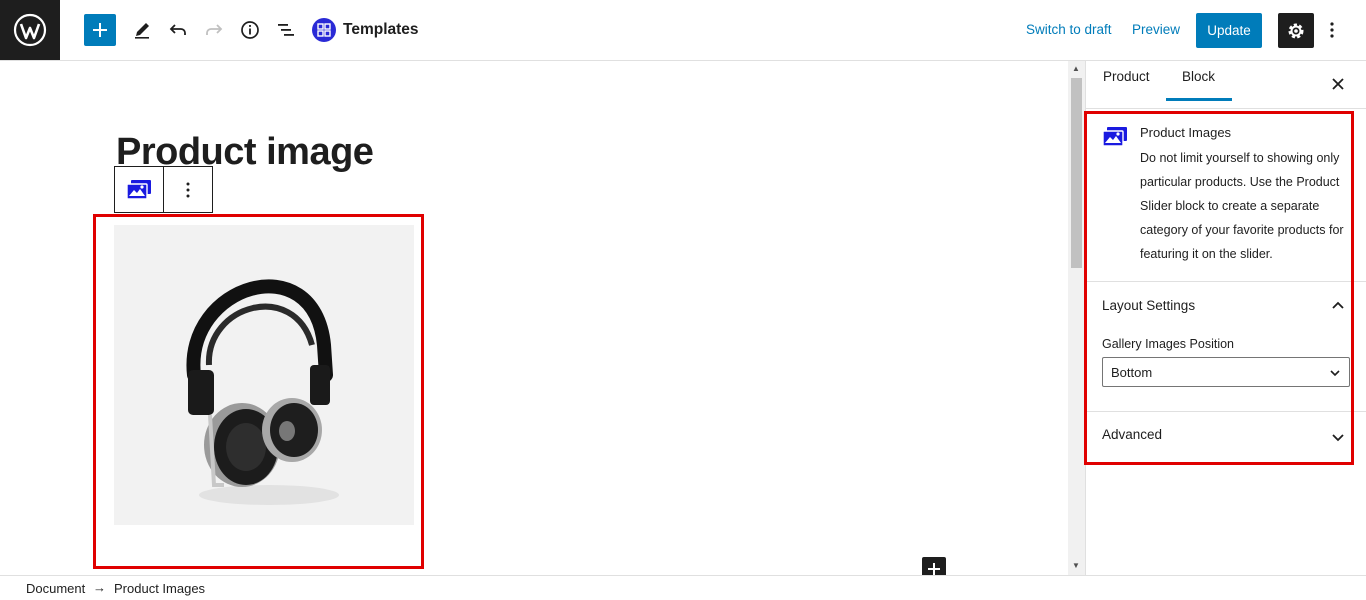 This screenshot has height=600, width=1366. Describe the element at coordinates (1156, 29) in the screenshot. I see `preview-button: Preview` at that location.